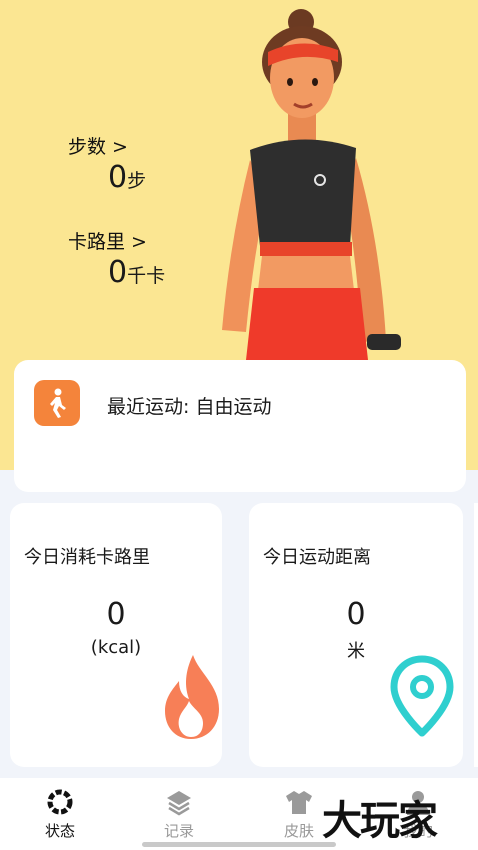 The height and width of the screenshot is (850, 478). I want to click on tab-status: 状态, so click(60, 814).